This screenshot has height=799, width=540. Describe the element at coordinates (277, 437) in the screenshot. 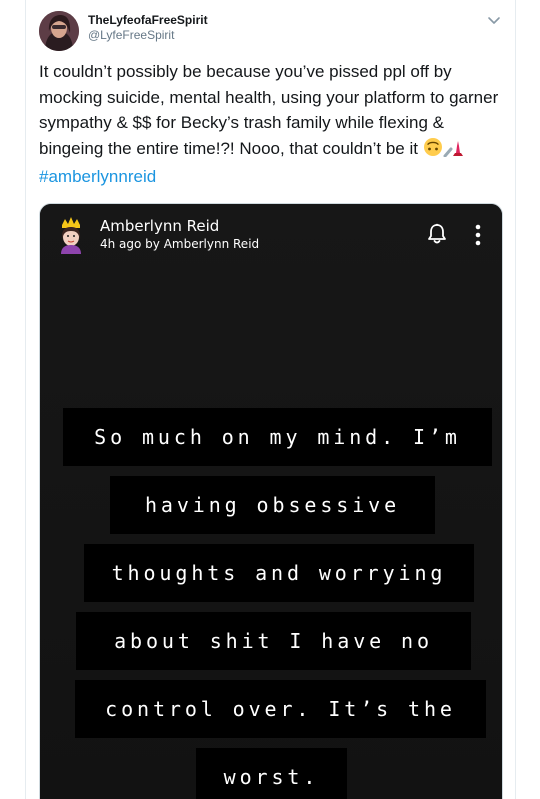

I see `caption-line: So much on my mind. I’m` at that location.